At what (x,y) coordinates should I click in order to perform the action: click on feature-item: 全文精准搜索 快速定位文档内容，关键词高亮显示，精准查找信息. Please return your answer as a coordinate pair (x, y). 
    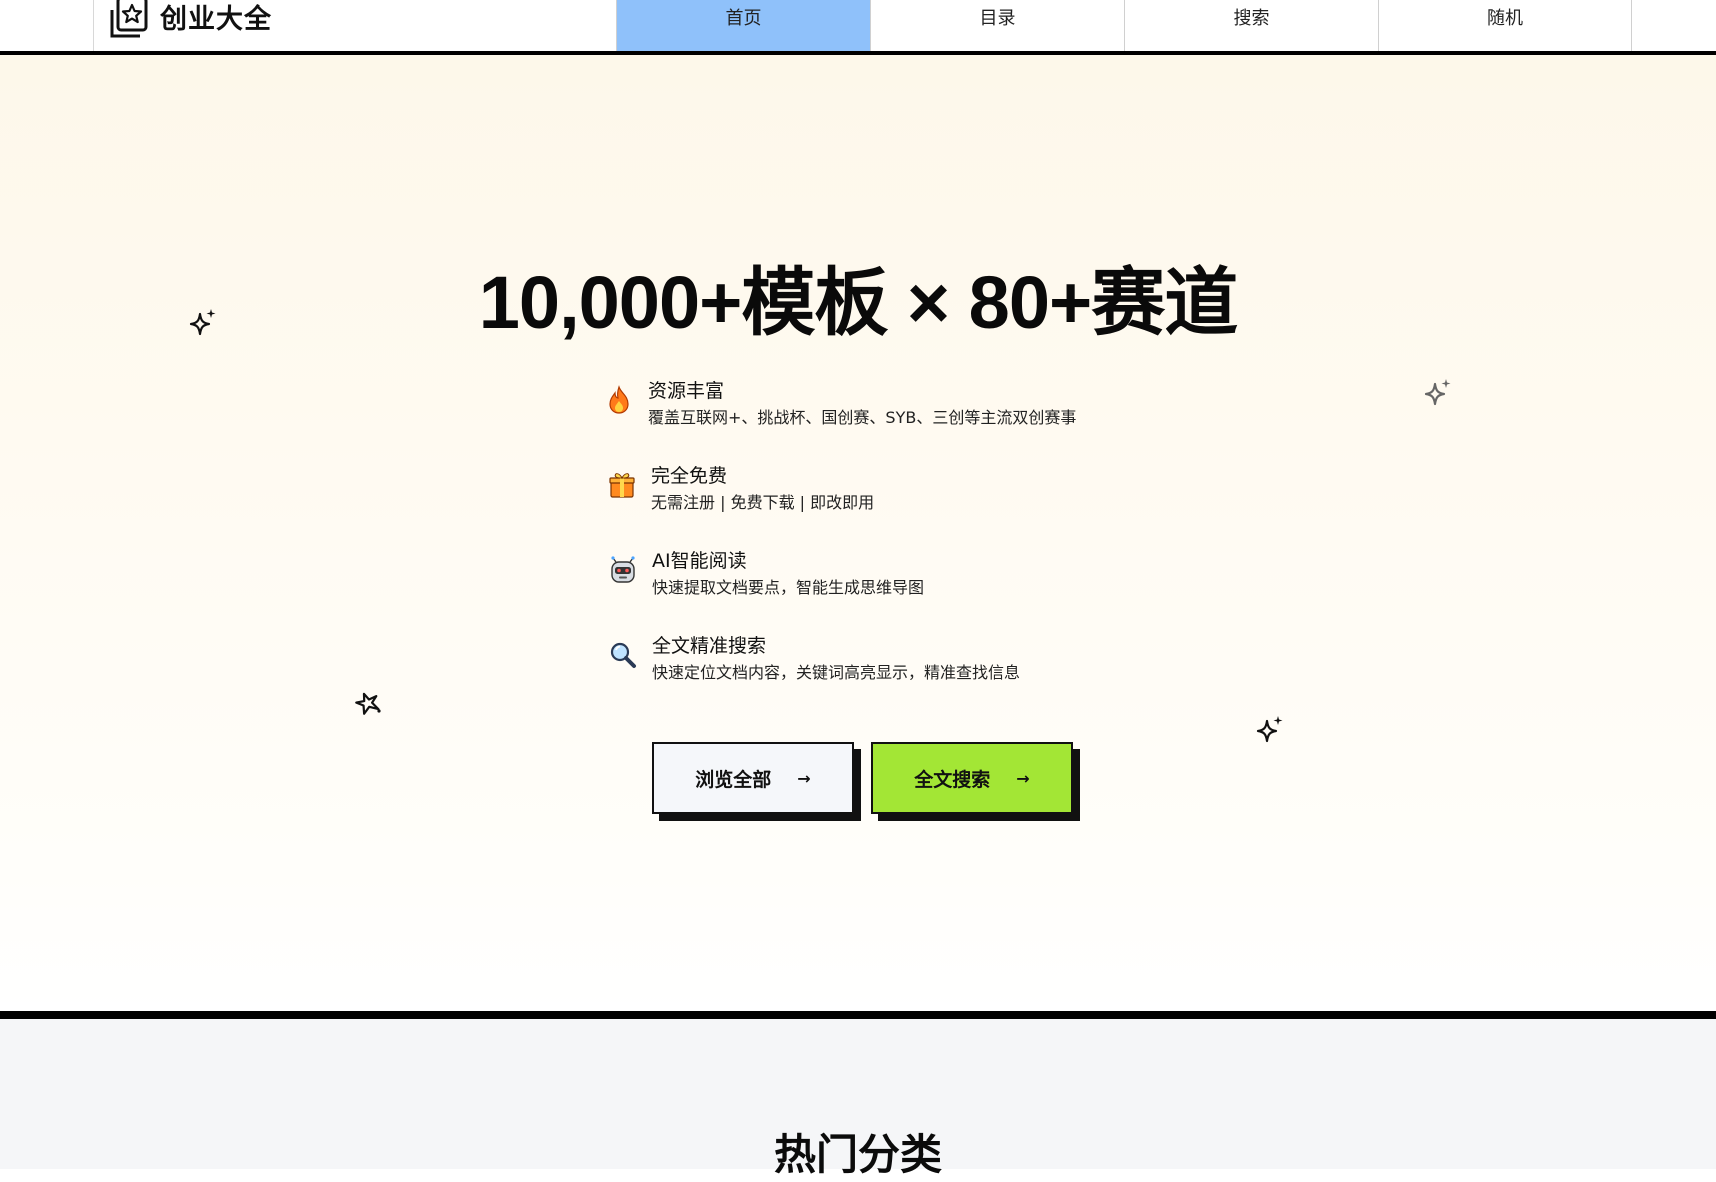
    Looking at the image, I should click on (888, 661).